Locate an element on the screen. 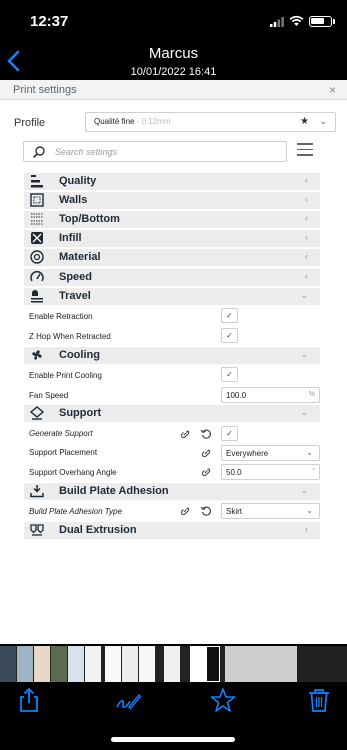 The image size is (347, 750). profile-dropdown: Qualité fine - 0.12mm ★ ⌄ is located at coordinates (210, 122).